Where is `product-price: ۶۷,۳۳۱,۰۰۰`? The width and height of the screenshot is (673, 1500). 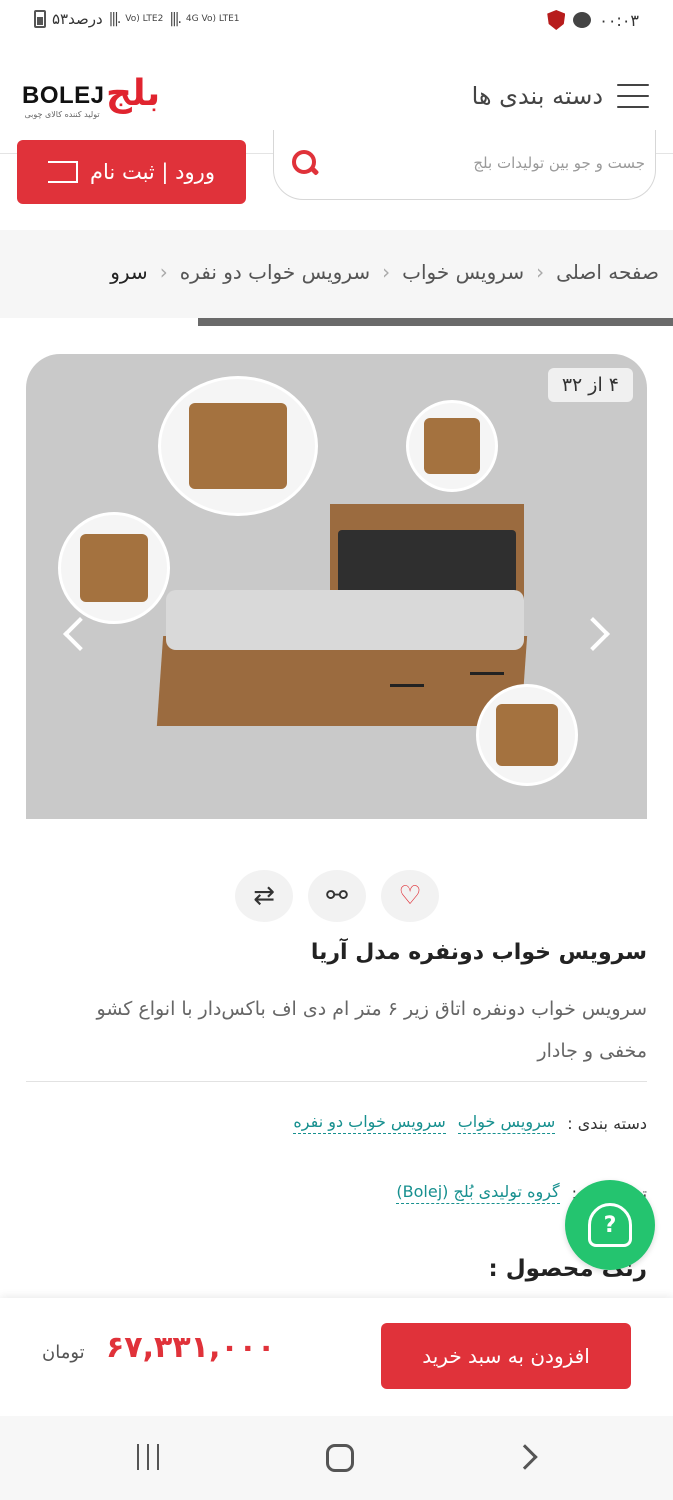 product-price: ۶۷,۳۳۱,۰۰۰ is located at coordinates (191, 1347).